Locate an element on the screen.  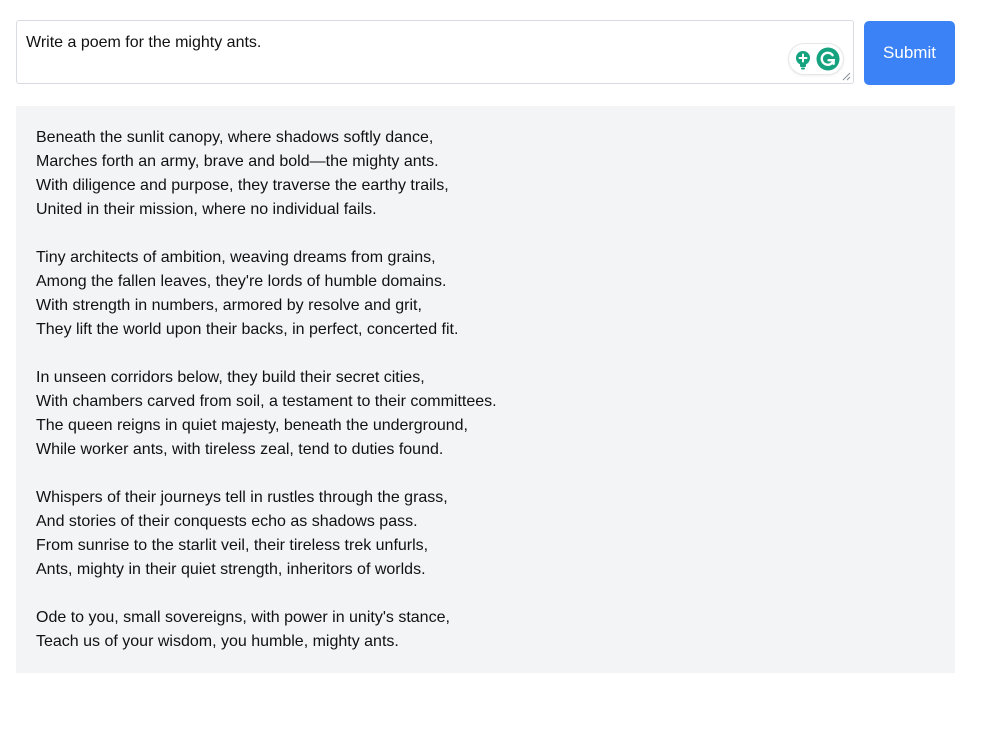
resize-handle-icon is located at coordinates (846, 76).